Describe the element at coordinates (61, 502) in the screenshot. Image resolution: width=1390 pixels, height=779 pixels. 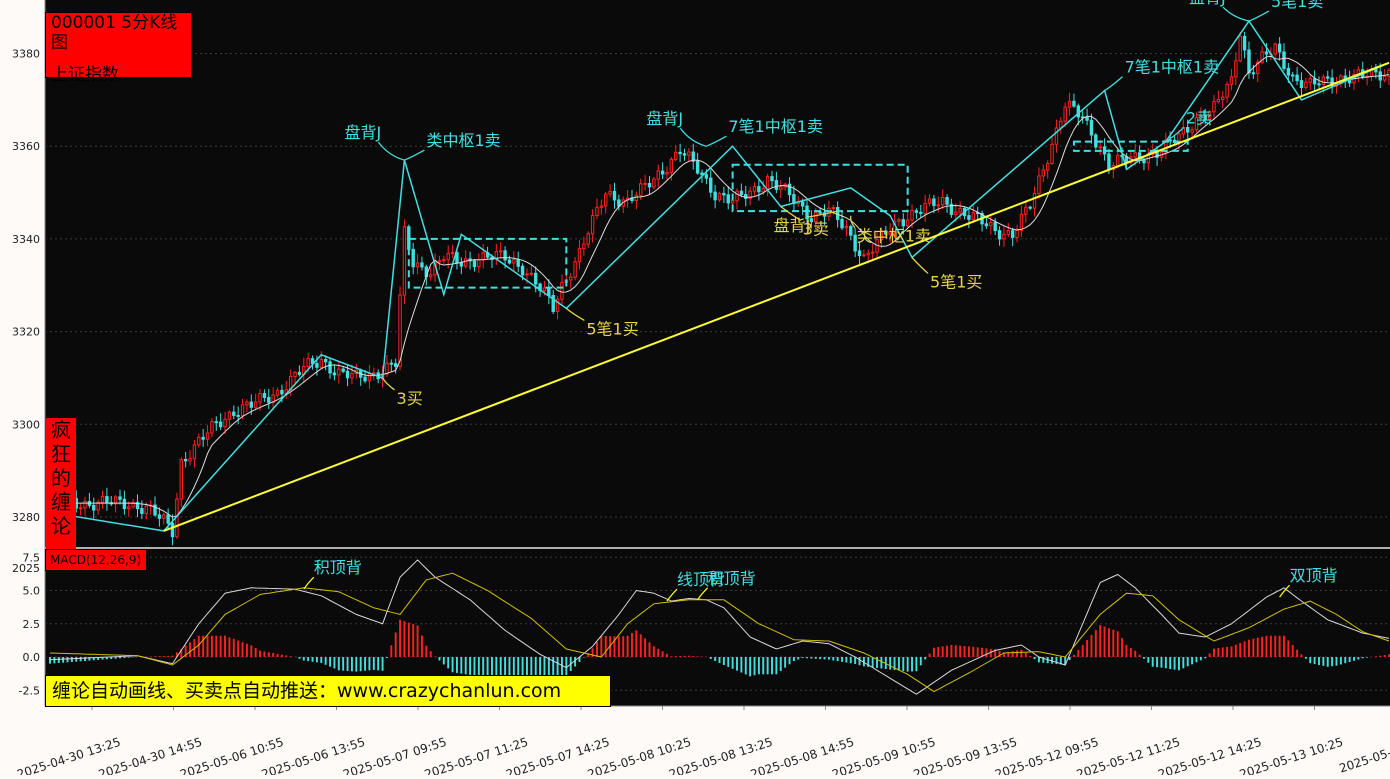
I see `side-char: 缠` at that location.